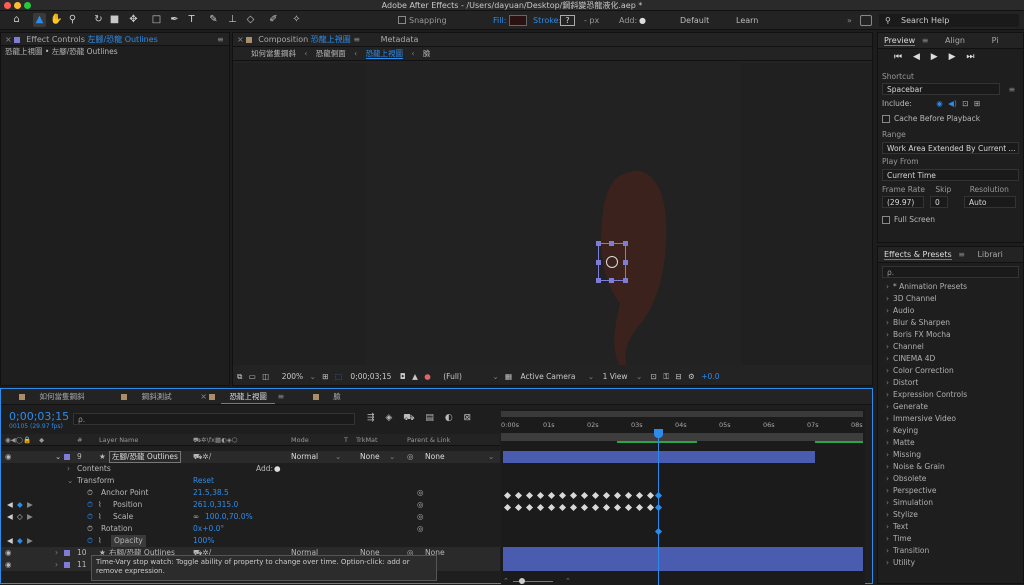 The width and height of the screenshot is (1024, 585). I want to click on property-row: ◀ ◇ ▶ ⏱ ⌇ Scale ∞ 100.0,70.0% ◎, so click(250, 517).